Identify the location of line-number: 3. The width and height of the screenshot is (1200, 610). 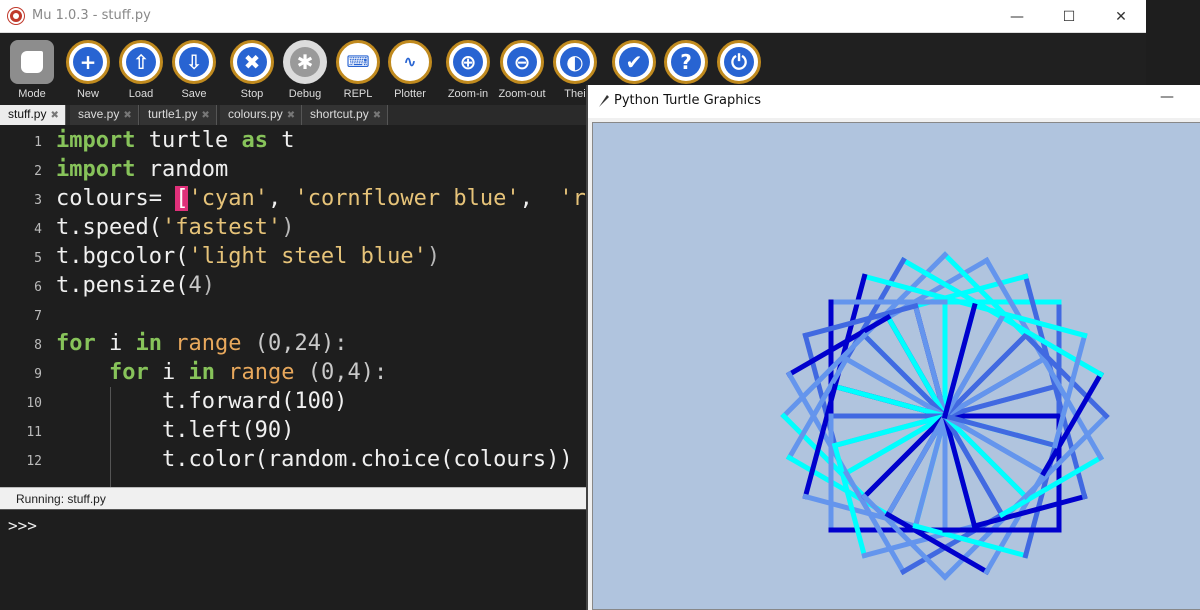
(38, 200).